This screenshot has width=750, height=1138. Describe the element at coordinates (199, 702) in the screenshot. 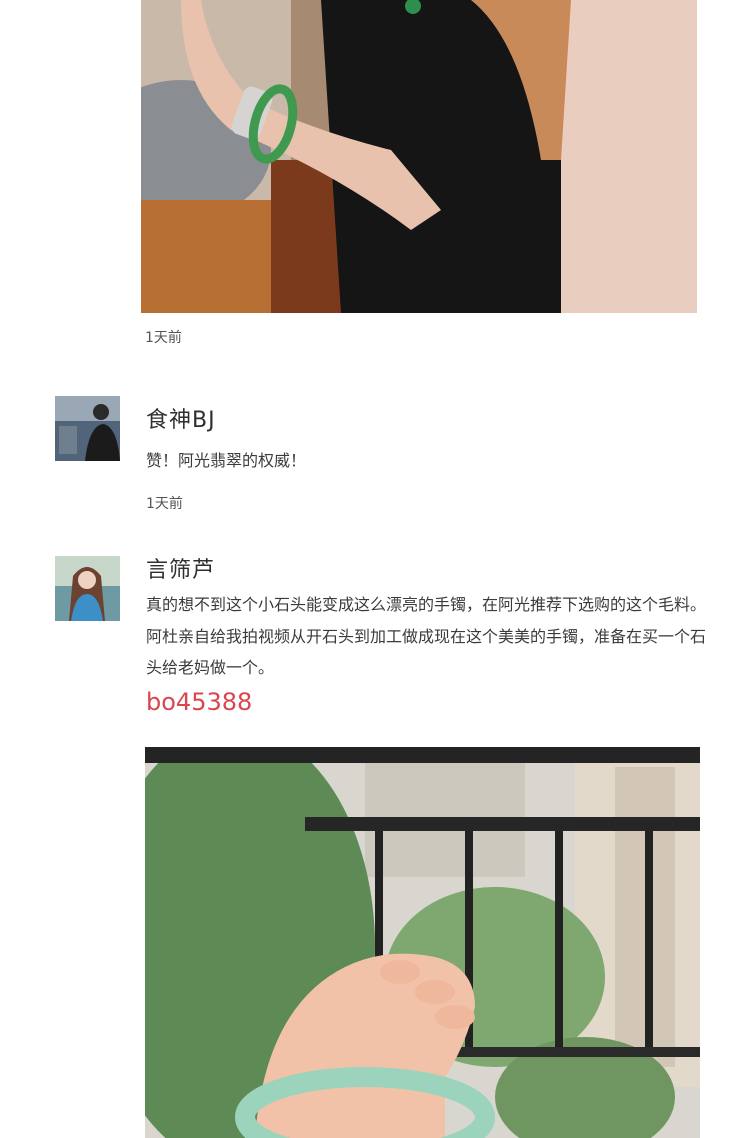

I see `product-code-link: bo45388` at that location.